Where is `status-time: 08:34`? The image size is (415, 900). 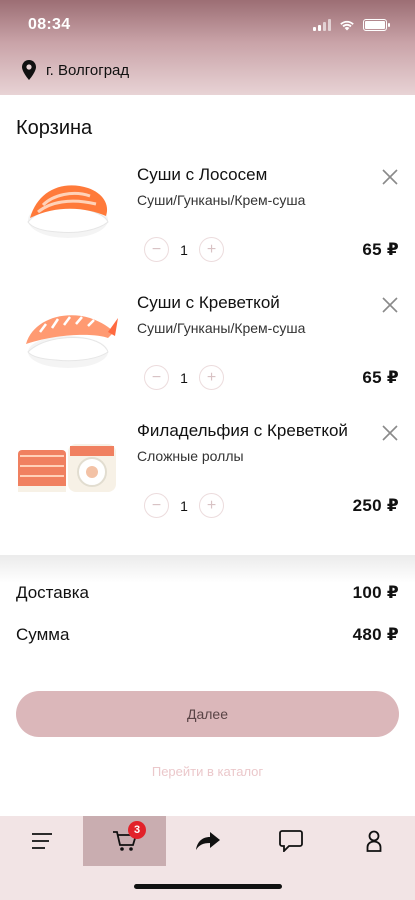
status-time: 08:34 is located at coordinates (49, 24).